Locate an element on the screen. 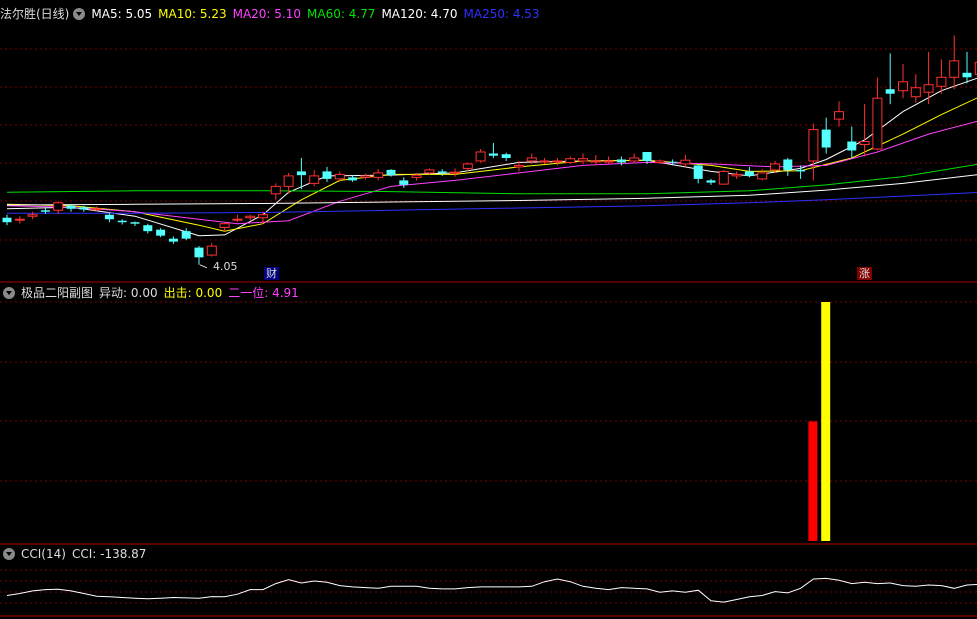  chuji-readout: 出击: 0.00 is located at coordinates (193, 293).